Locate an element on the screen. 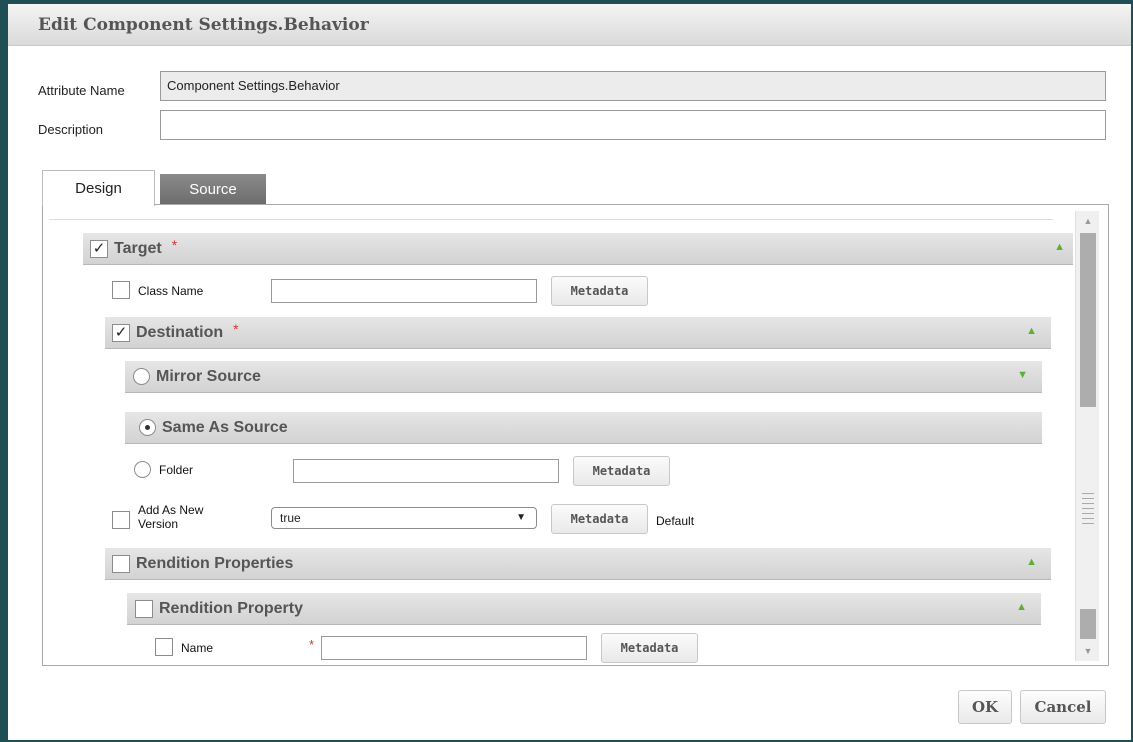 This screenshot has height=742, width=1133. tab-design: Design is located at coordinates (98, 188).